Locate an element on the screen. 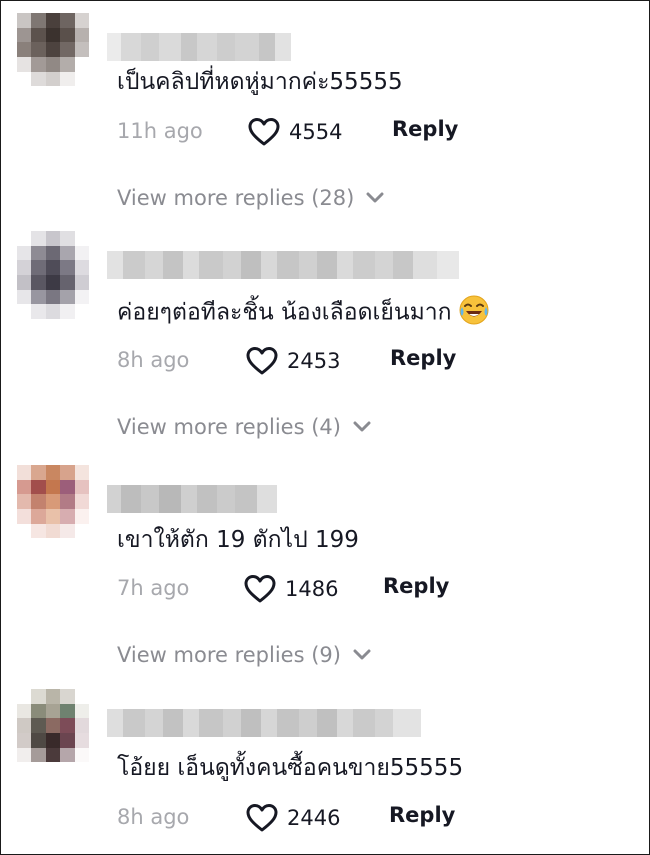 The height and width of the screenshot is (855, 650). comment-actions: 8h ago 2453 Reply is located at coordinates (327, 361).